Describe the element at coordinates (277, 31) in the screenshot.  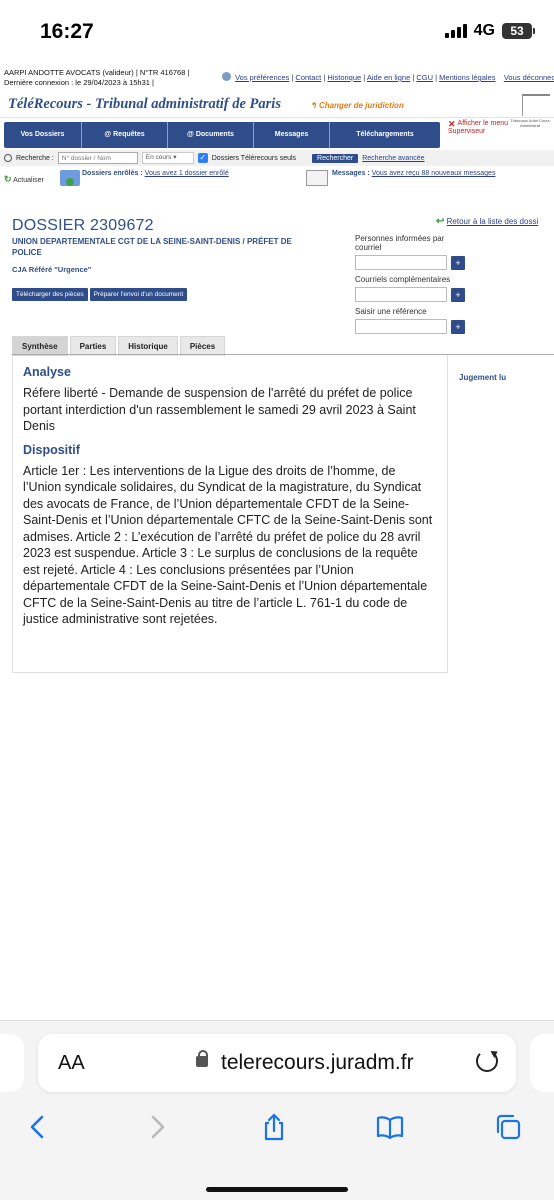
I see `status-bar: 16:27 4G 53` at that location.